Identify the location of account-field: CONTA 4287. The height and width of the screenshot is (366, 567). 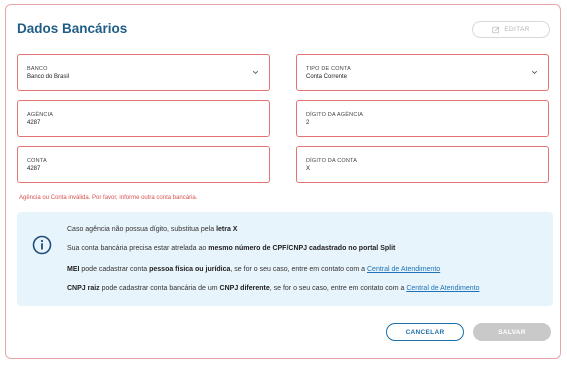
(143, 164).